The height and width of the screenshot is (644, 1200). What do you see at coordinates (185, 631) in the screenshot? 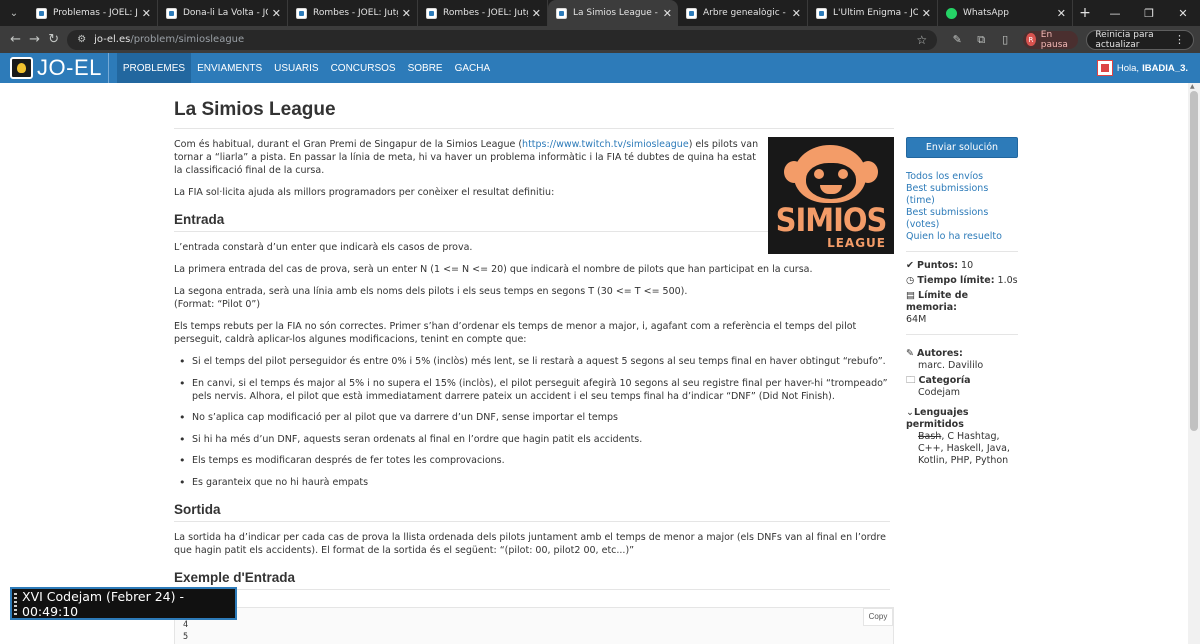
I see `code-lines: 4 5` at bounding box center [185, 631].